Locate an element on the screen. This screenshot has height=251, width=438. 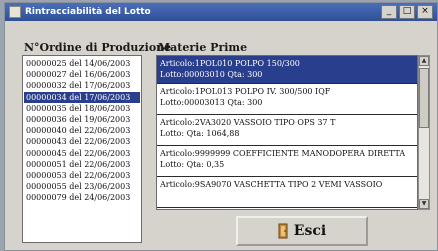
material-lot-qty: Lotto:00003010 Qta: 300 is located at coordinates (211, 74).